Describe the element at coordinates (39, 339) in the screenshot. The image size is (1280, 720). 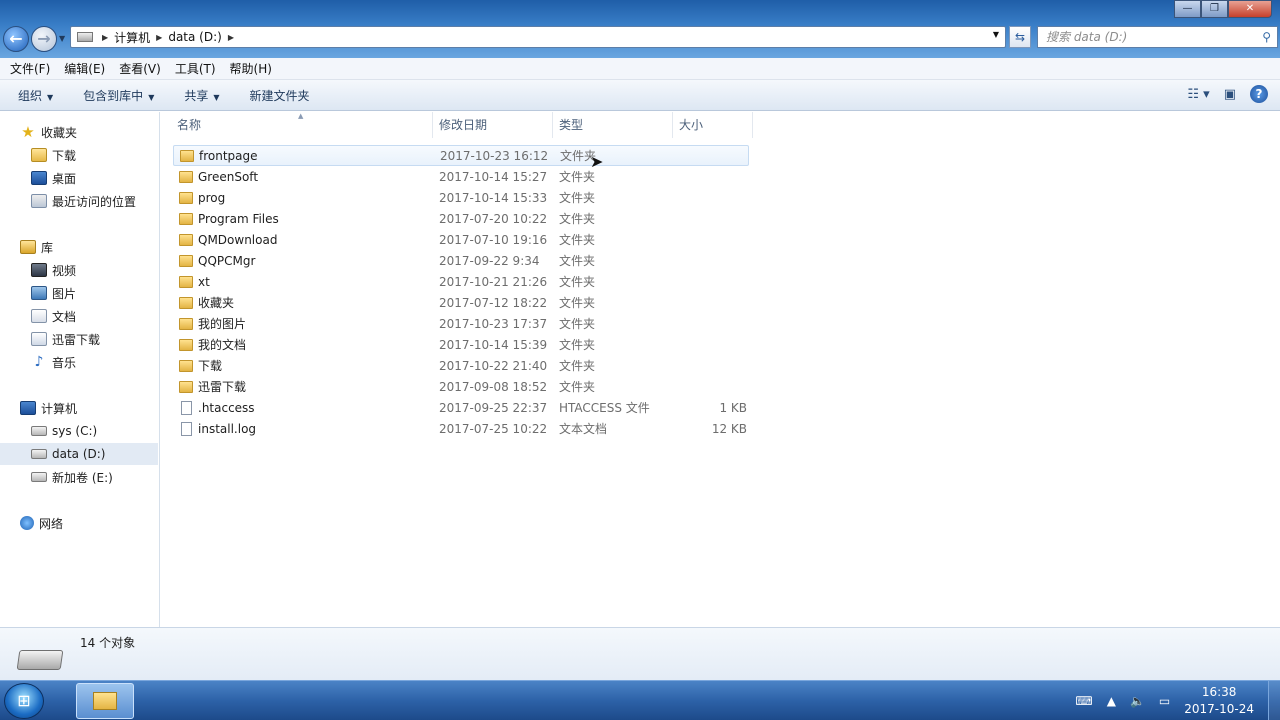
I see `download-library-icon` at that location.